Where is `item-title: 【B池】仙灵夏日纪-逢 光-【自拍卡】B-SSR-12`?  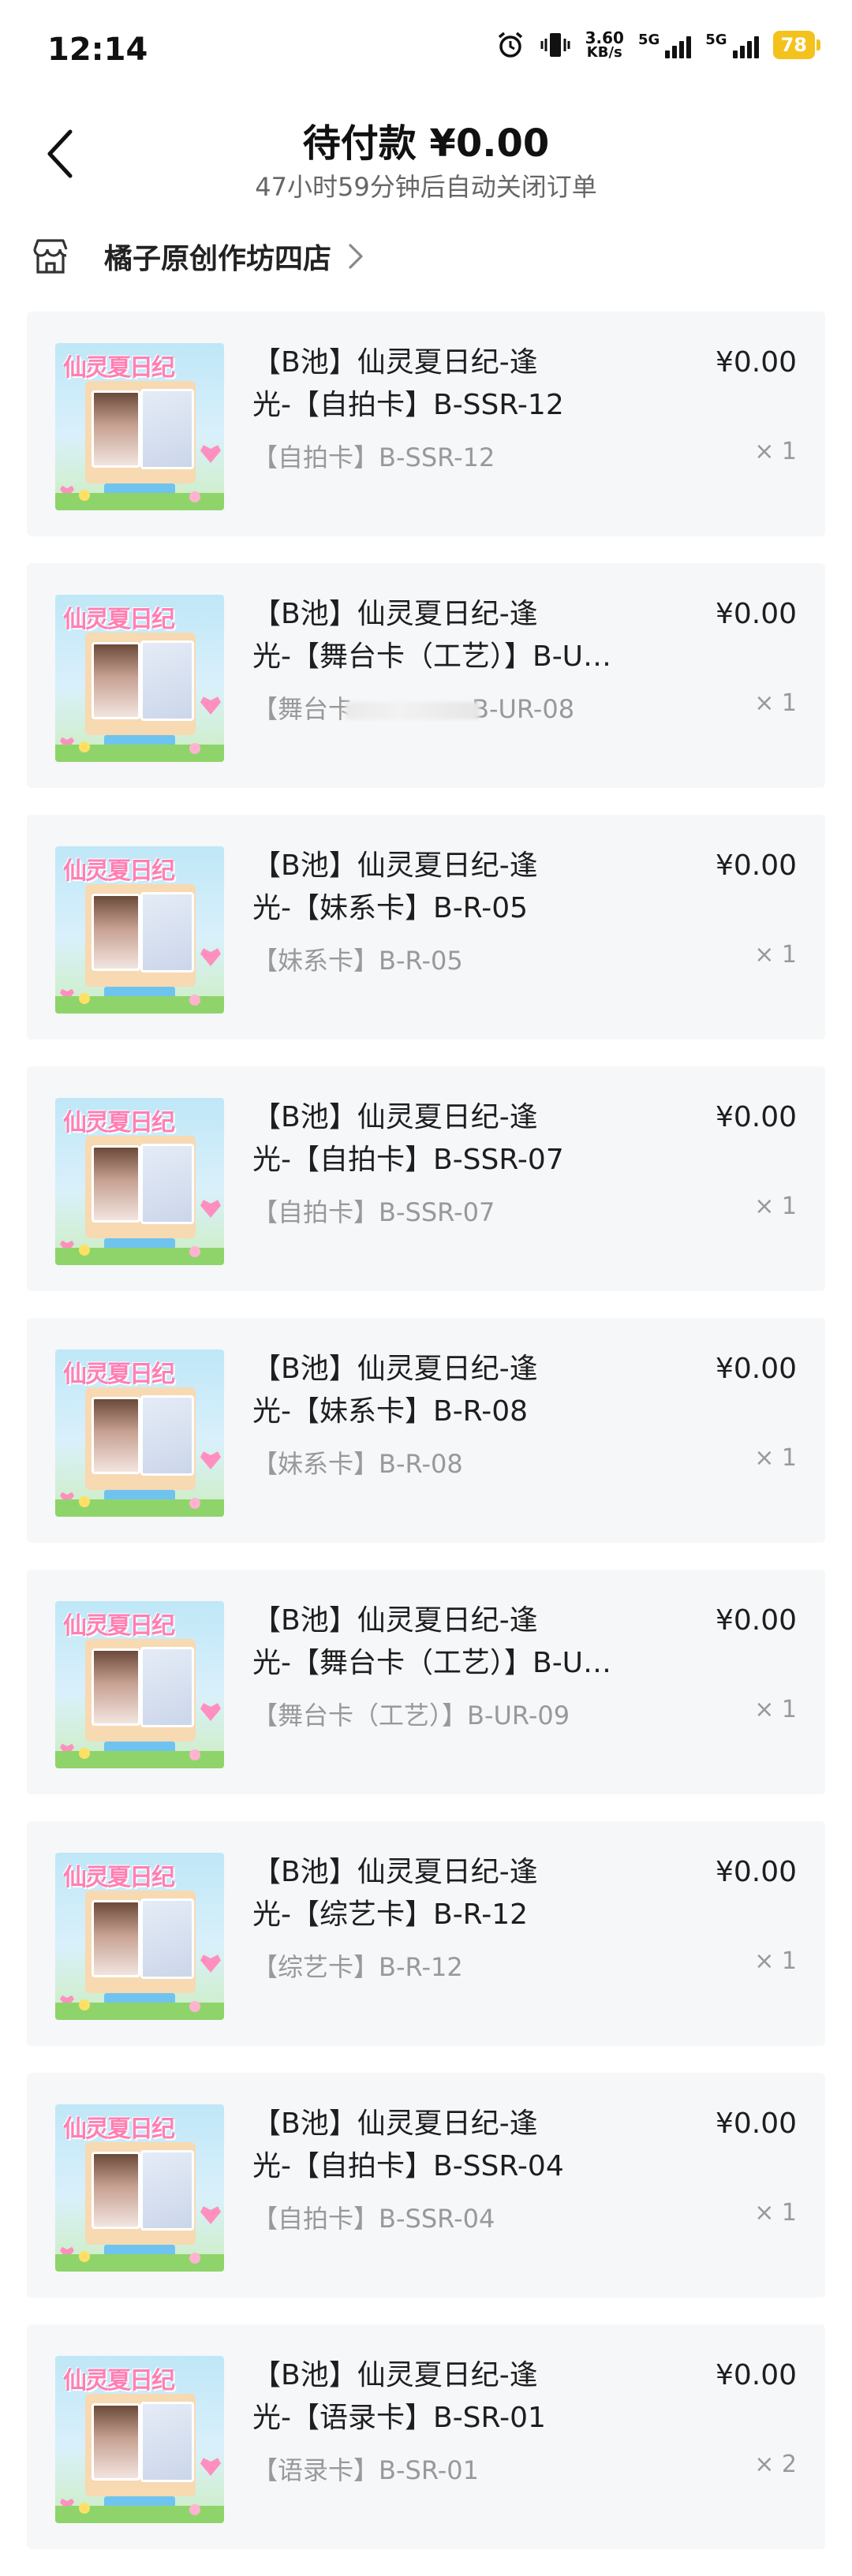 item-title: 【B池】仙灵夏日纪-逢 光-【自拍卡】B-SSR-12 is located at coordinates (473, 384).